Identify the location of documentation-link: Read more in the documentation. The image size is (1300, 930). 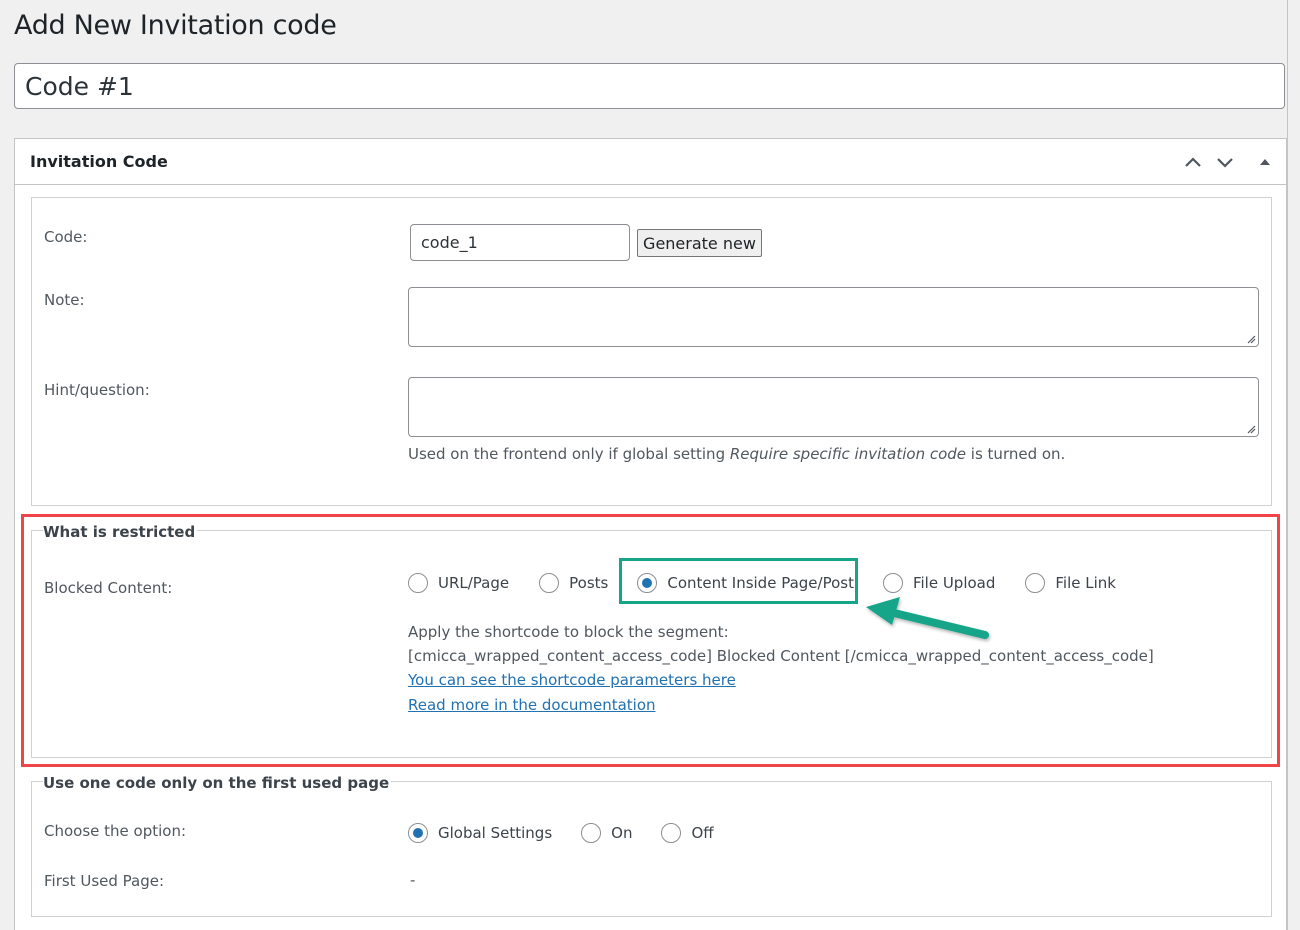
(532, 705).